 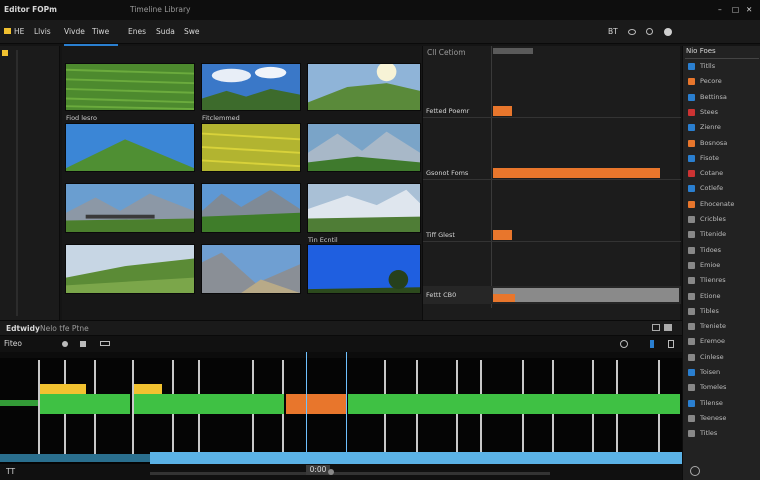 I want to click on property-item: Eremoe, so click(x=721, y=342).